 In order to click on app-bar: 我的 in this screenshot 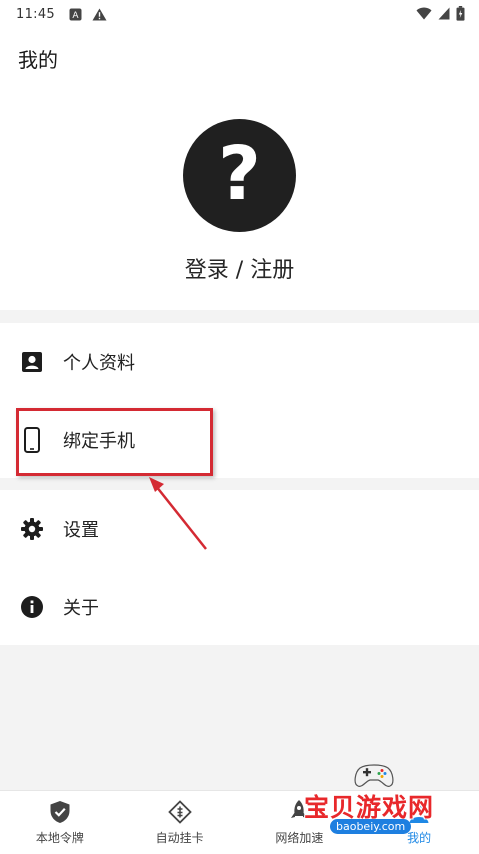, I will do `click(239, 58)`.